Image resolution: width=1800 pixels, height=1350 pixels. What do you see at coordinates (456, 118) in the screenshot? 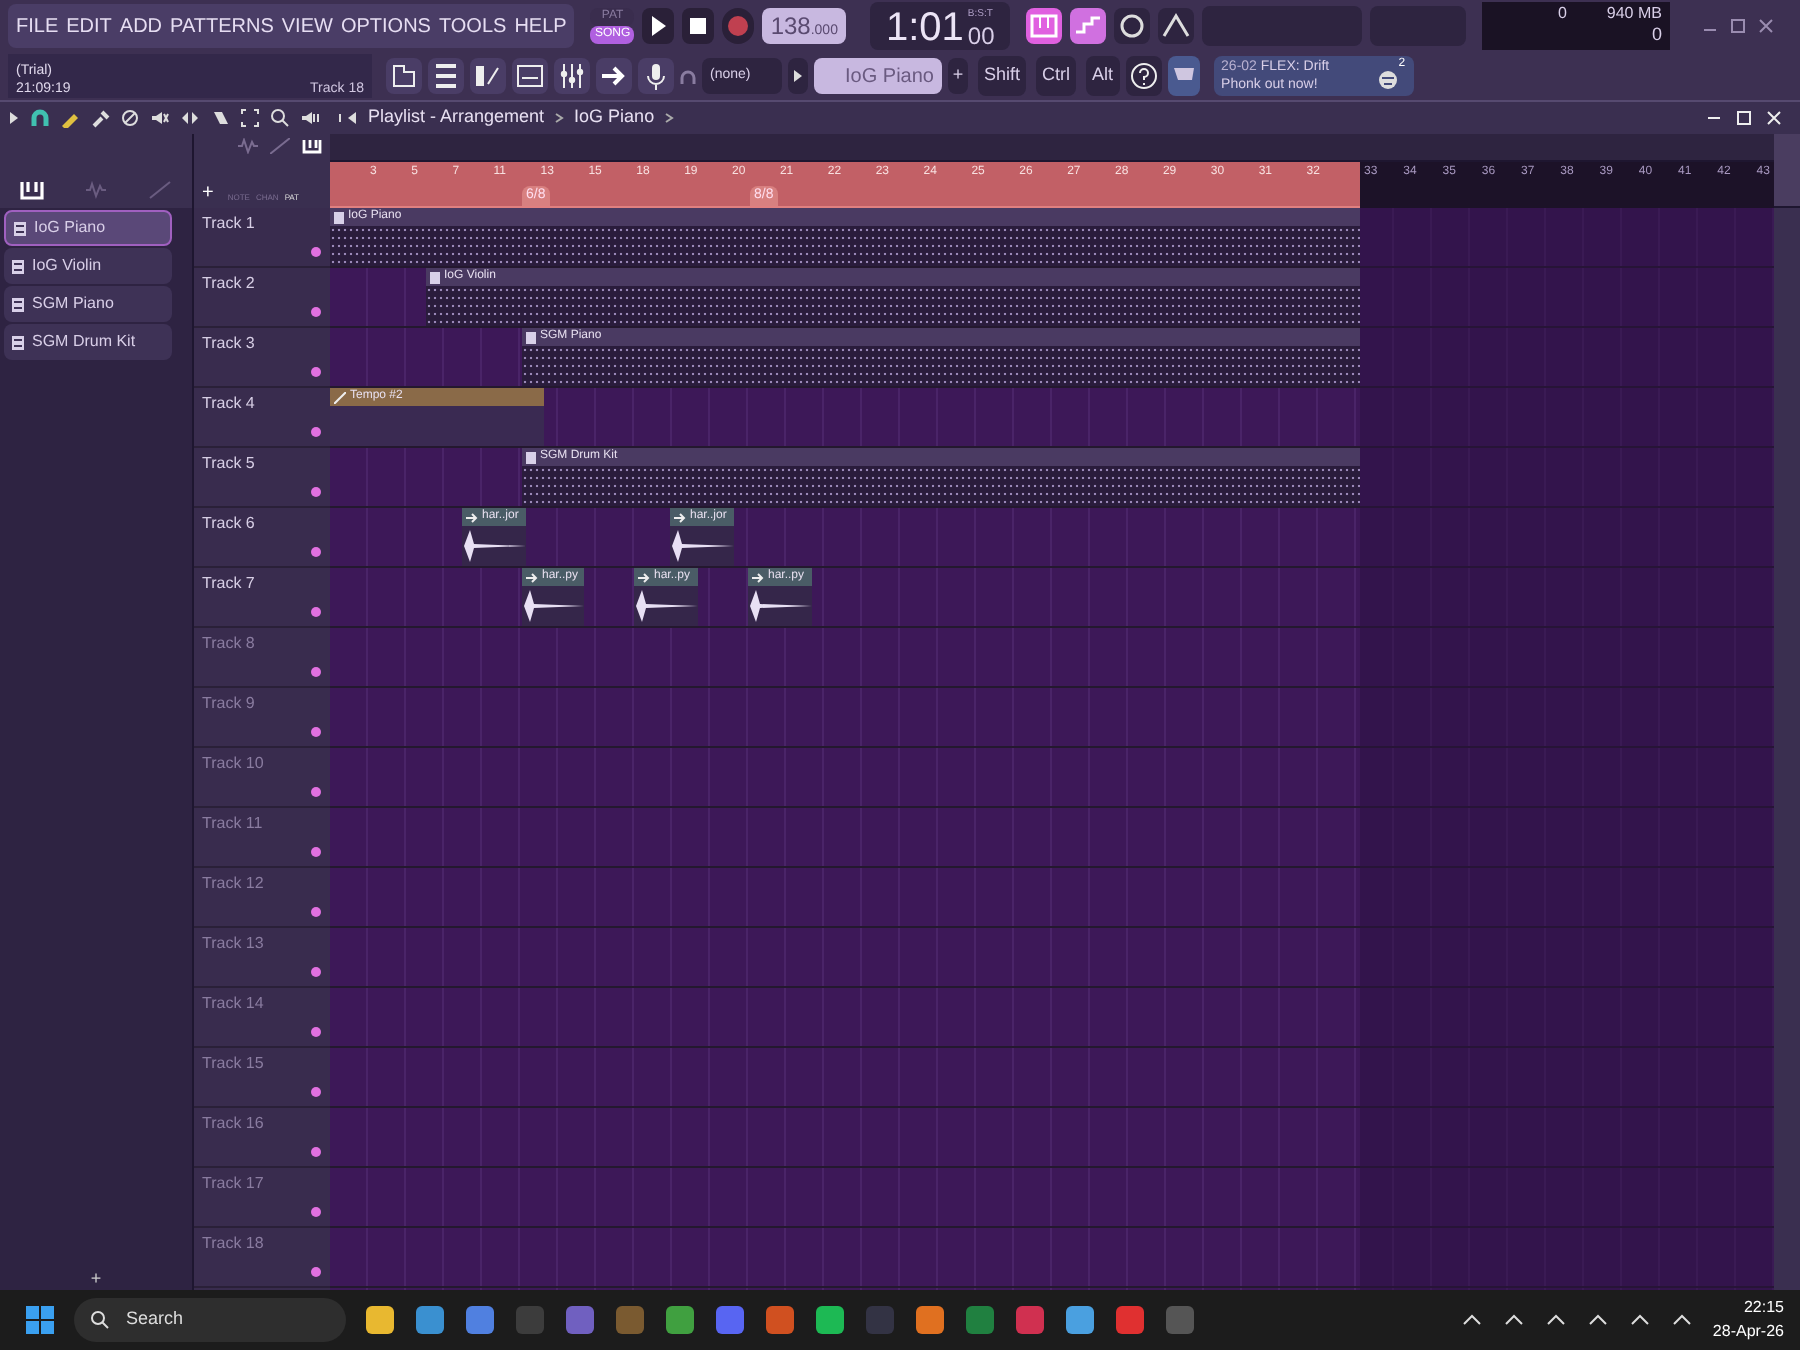
I see `breadcrumb-item: Playlist - Arrangement` at bounding box center [456, 118].